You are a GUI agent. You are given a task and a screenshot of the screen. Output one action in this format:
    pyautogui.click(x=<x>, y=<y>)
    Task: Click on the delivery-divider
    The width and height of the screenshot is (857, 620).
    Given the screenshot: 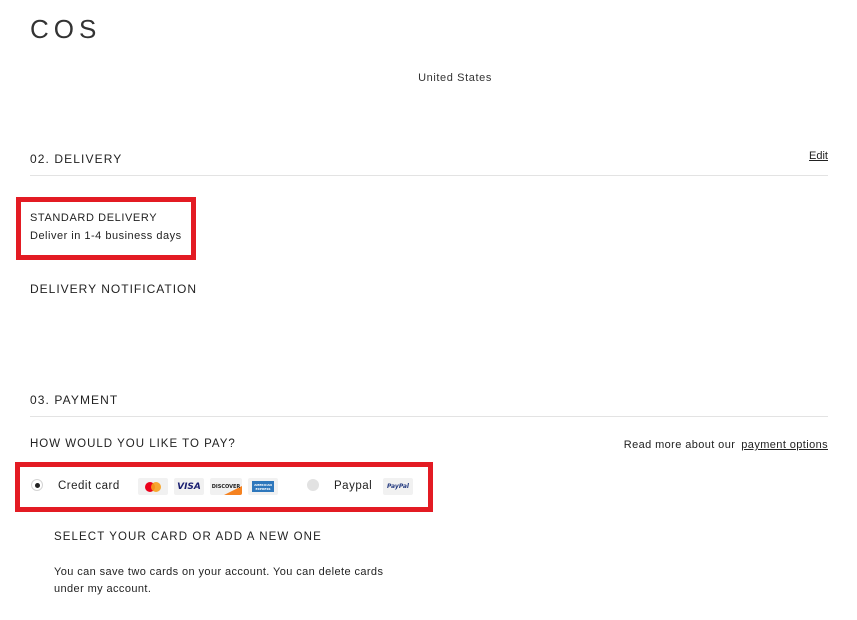 What is the action you would take?
    pyautogui.click(x=429, y=175)
    